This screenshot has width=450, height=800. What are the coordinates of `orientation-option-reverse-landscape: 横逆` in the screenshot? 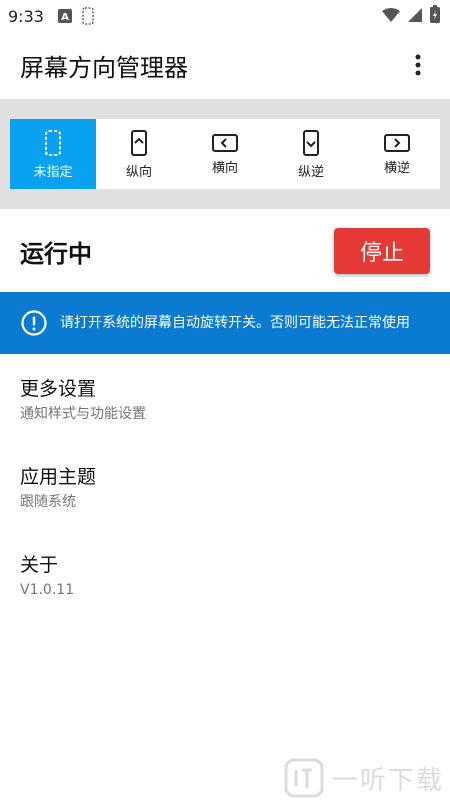 It's located at (397, 154).